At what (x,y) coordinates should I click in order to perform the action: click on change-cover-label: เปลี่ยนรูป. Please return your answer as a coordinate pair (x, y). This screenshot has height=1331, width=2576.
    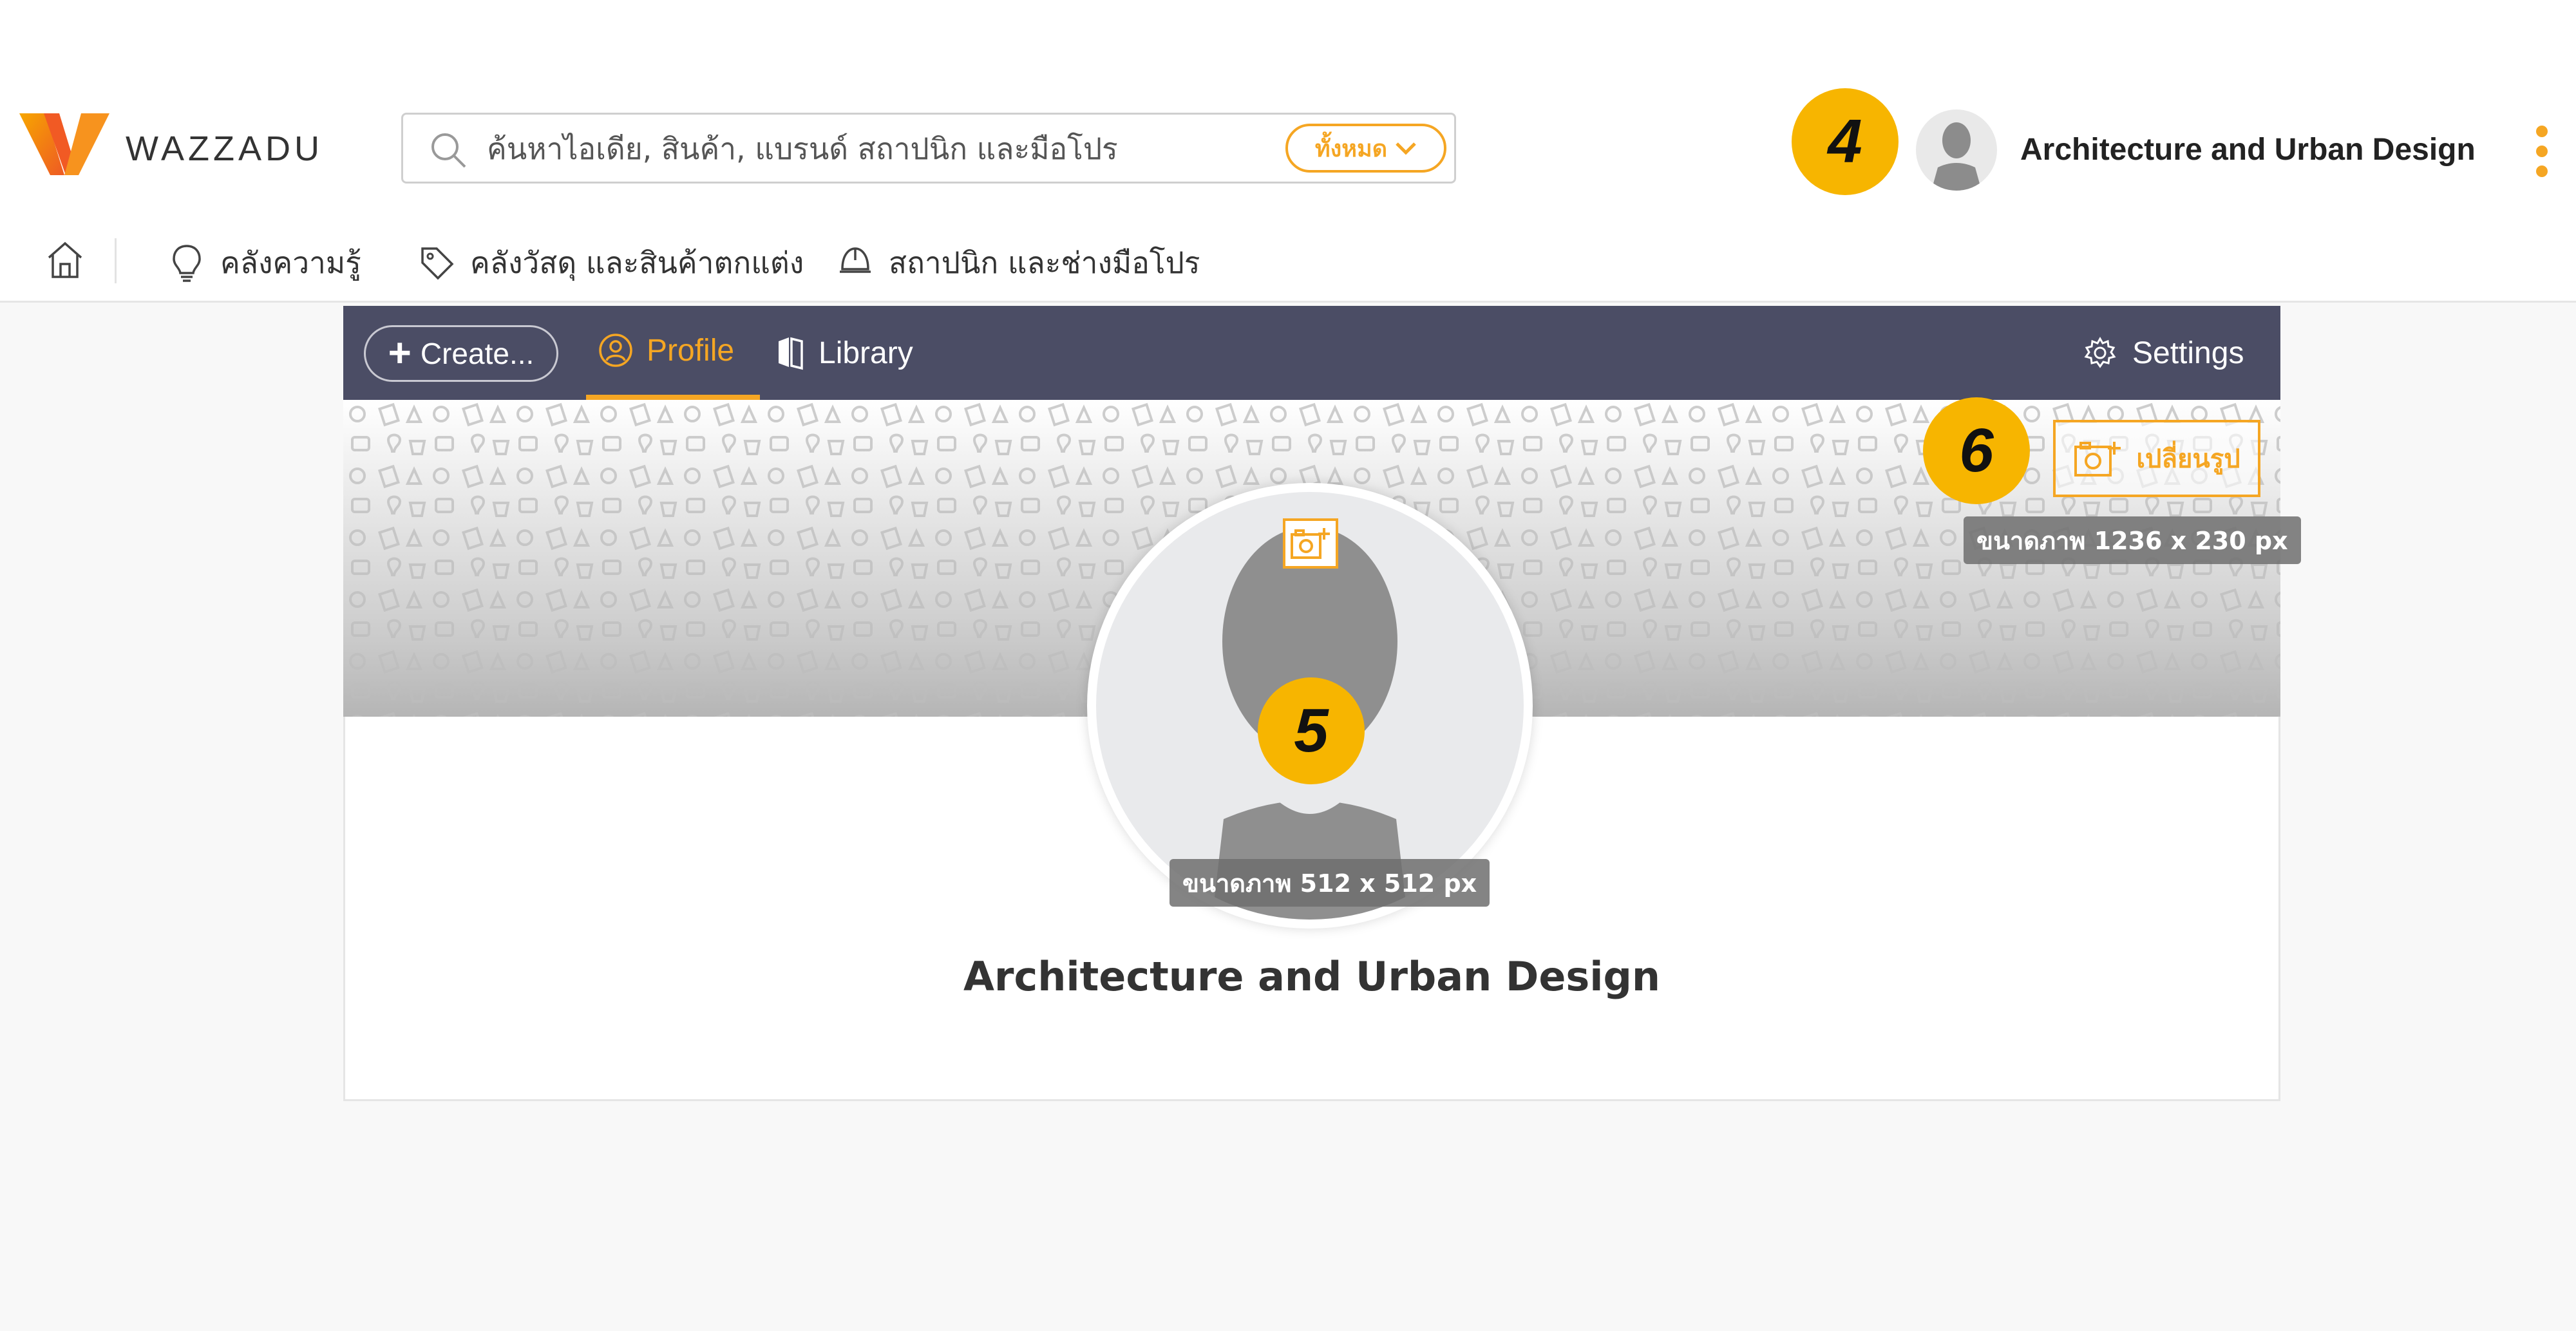
    Looking at the image, I should click on (2188, 459).